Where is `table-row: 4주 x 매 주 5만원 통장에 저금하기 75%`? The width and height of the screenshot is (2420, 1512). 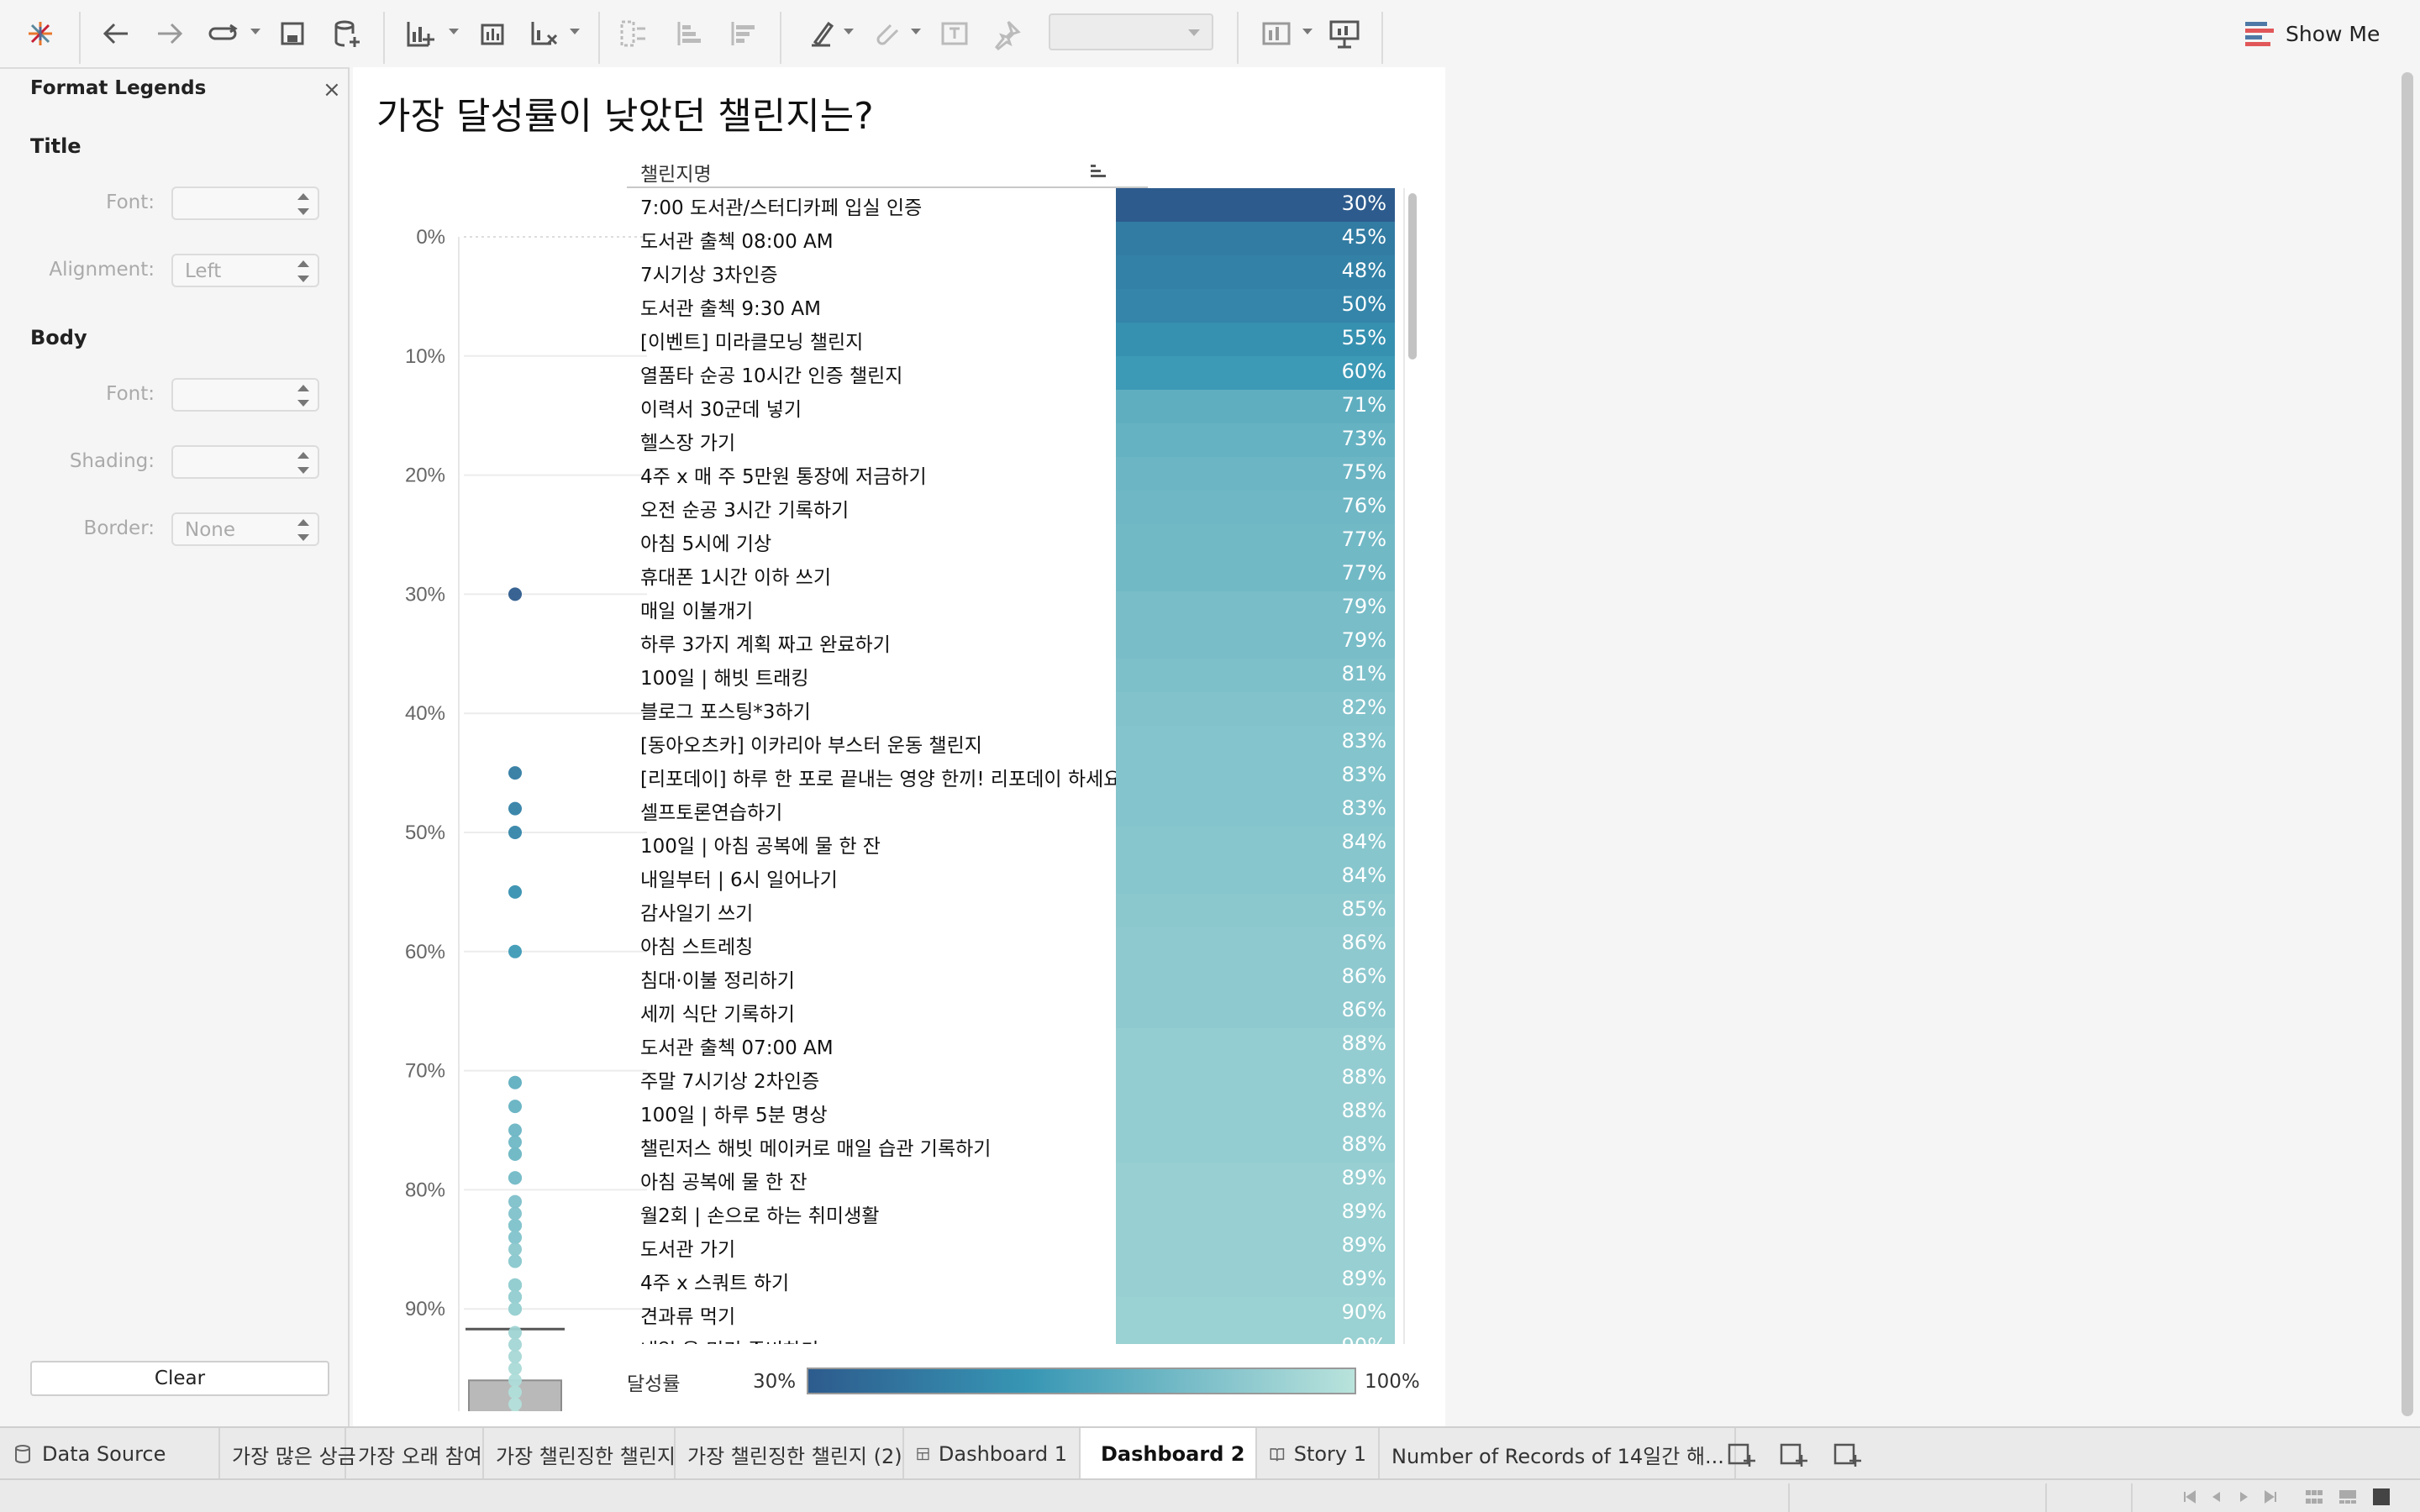
table-row: 4주 x 매 주 5만원 통장에 저금하기 75% is located at coordinates (1018, 474).